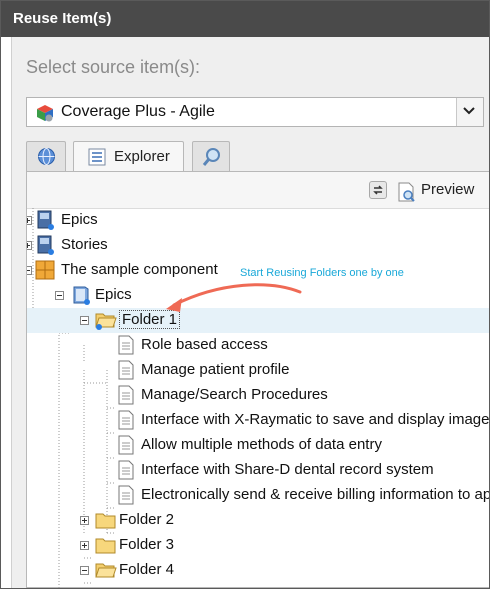  Describe the element at coordinates (45, 113) in the screenshot. I see `project-cube-icon` at that location.